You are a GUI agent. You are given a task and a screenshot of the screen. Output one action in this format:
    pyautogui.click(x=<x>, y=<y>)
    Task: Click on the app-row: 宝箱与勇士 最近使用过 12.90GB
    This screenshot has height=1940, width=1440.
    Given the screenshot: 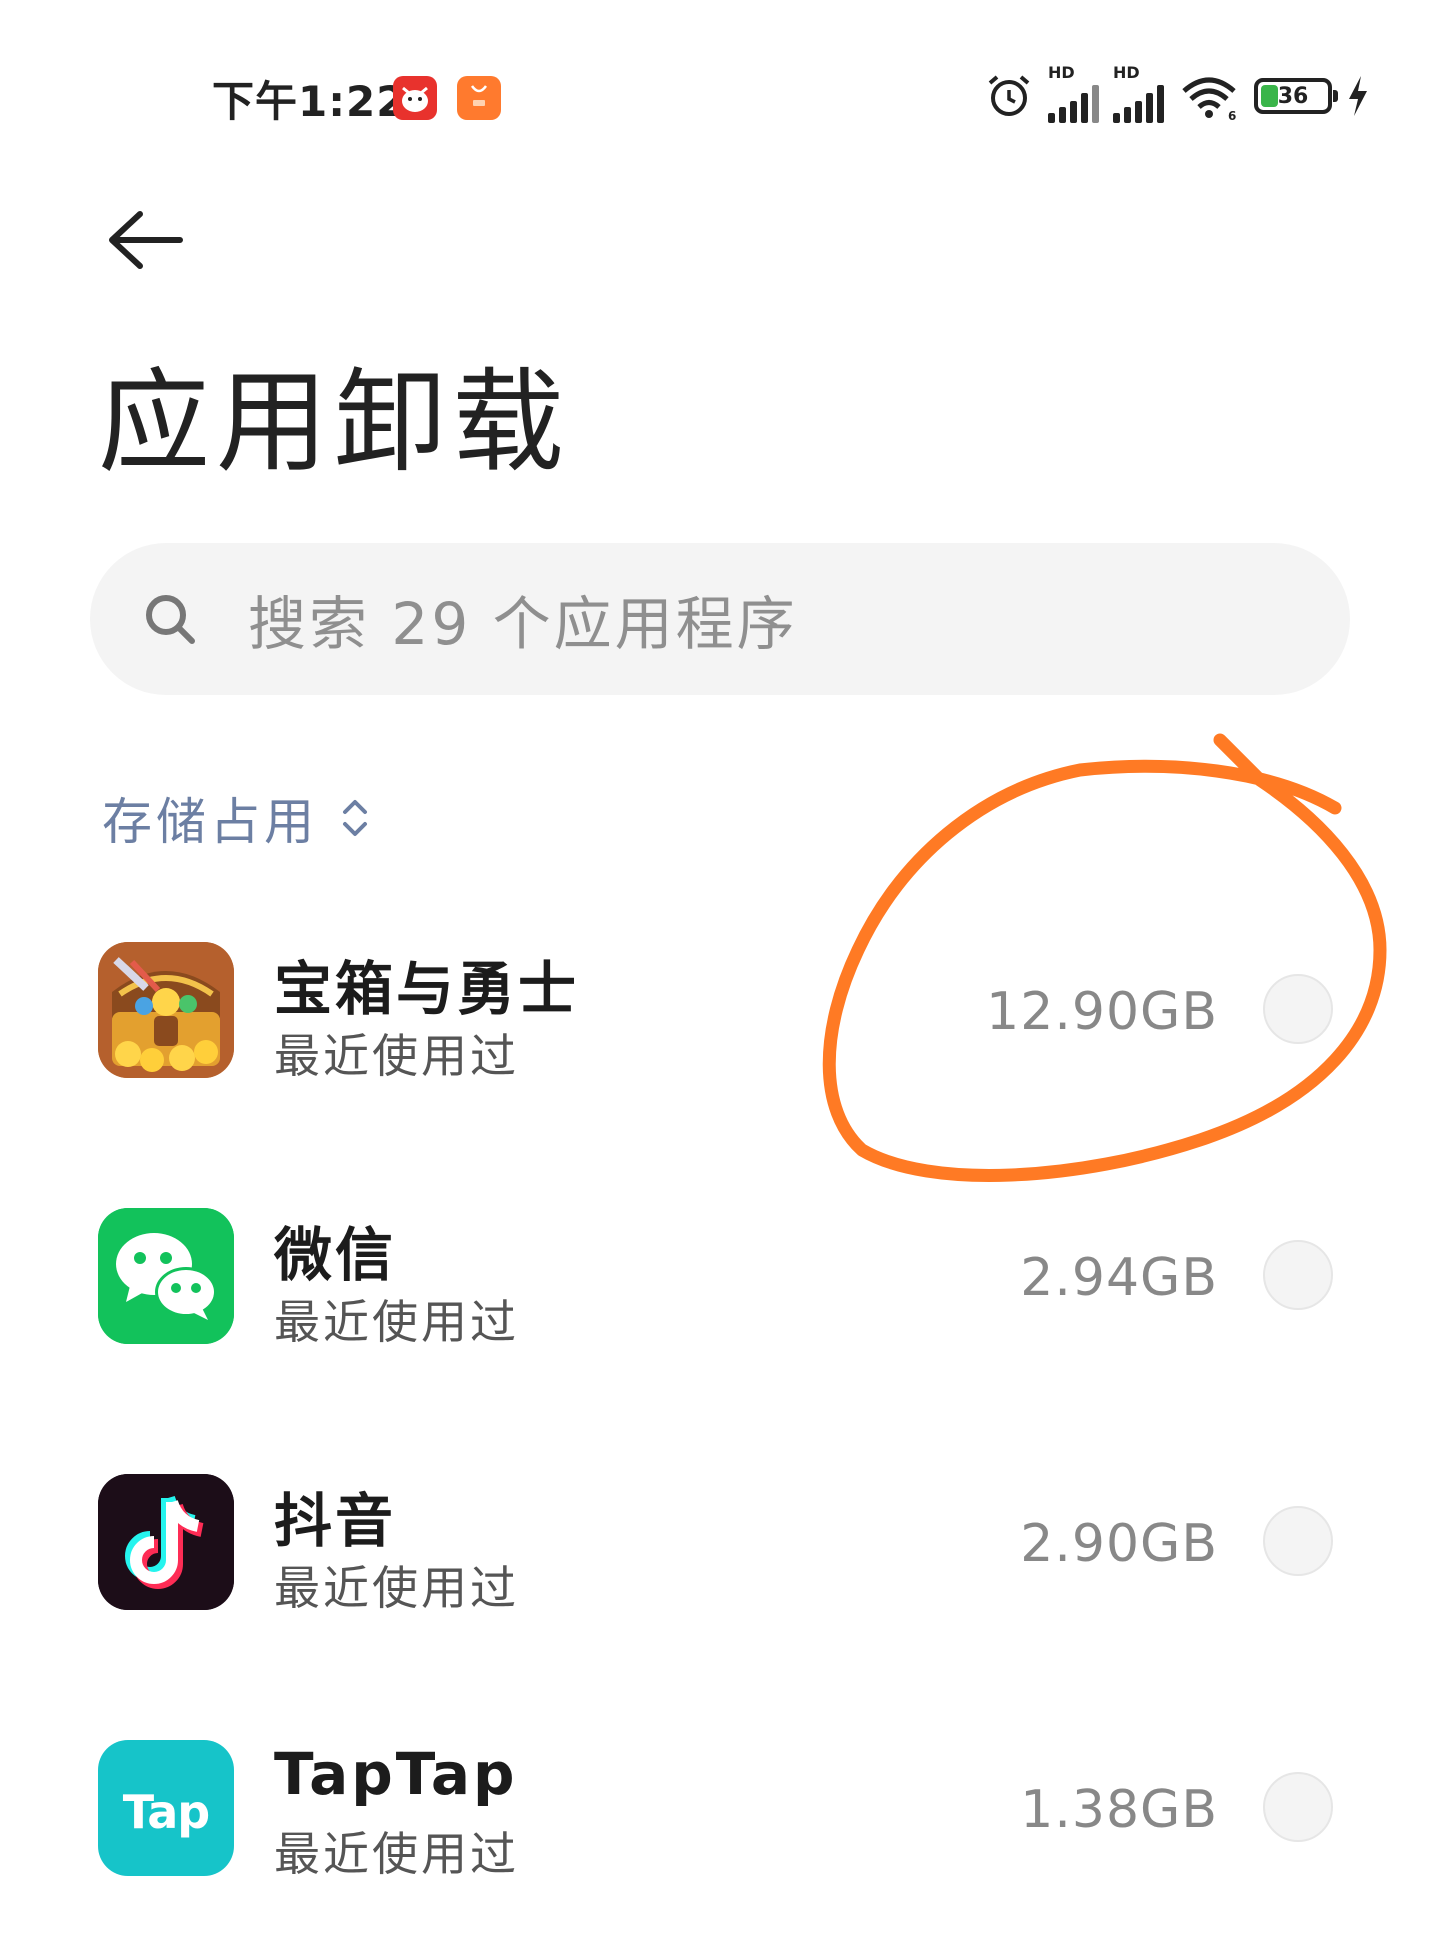 What is the action you would take?
    pyautogui.click(x=720, y=1042)
    